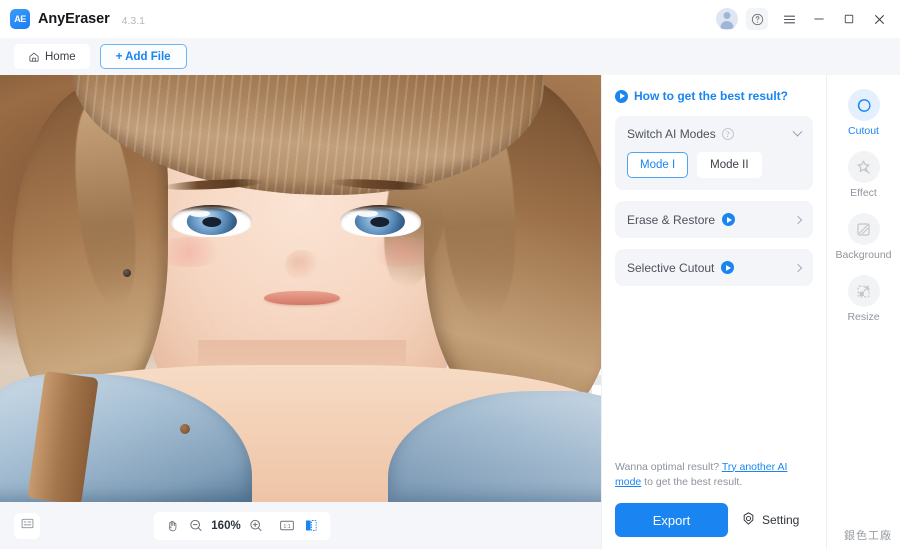 This screenshot has height=549, width=900. What do you see at coordinates (748, 520) in the screenshot?
I see `gear-icon` at bounding box center [748, 520].